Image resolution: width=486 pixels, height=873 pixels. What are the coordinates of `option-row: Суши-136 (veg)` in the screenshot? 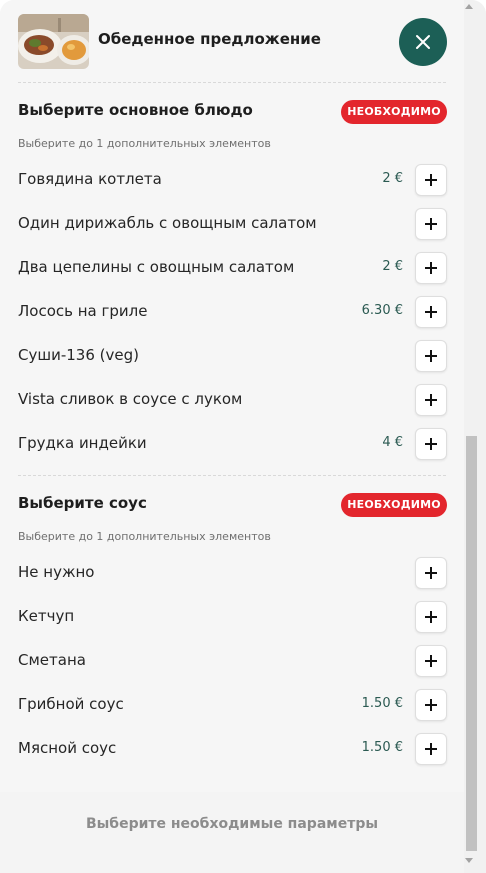 It's located at (232, 356).